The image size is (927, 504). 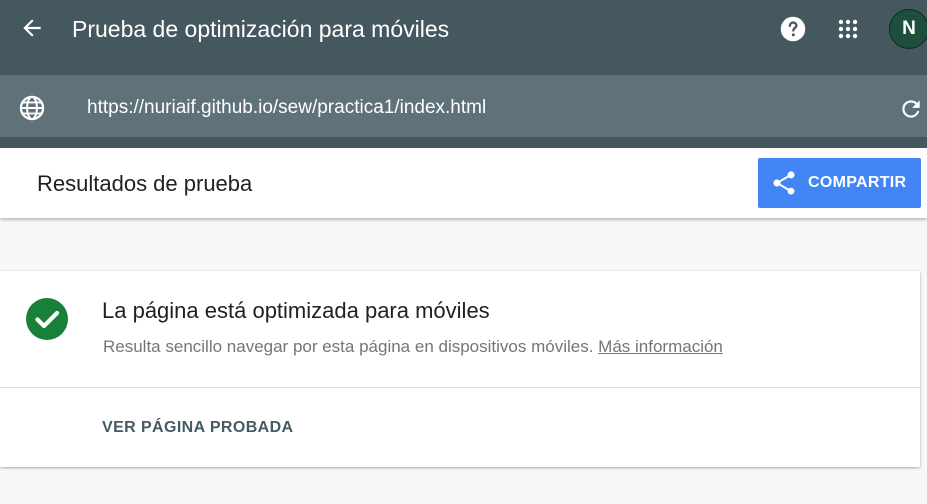 I want to click on result-title: La página está optimizada para móviles, so click(x=296, y=310).